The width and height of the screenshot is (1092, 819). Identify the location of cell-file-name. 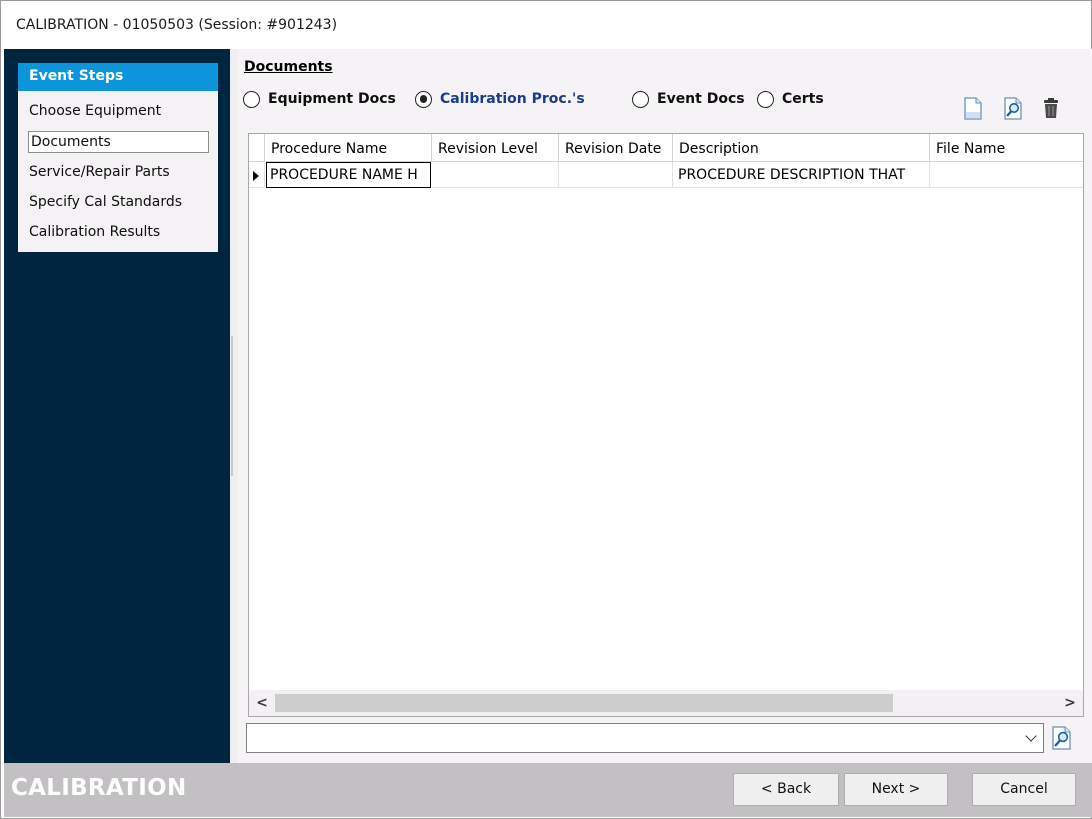
(1006, 175).